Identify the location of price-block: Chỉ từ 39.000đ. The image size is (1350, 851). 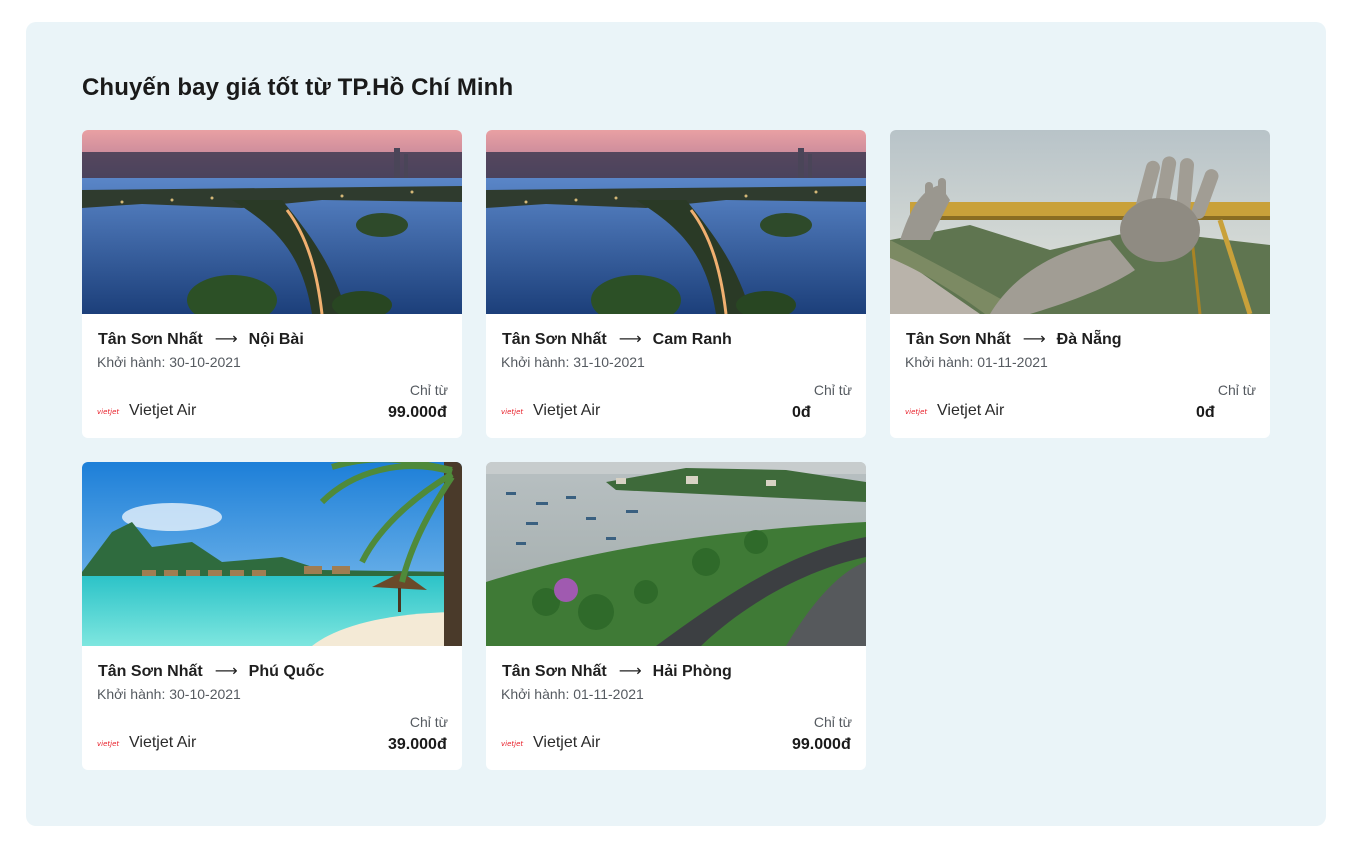
(418, 734).